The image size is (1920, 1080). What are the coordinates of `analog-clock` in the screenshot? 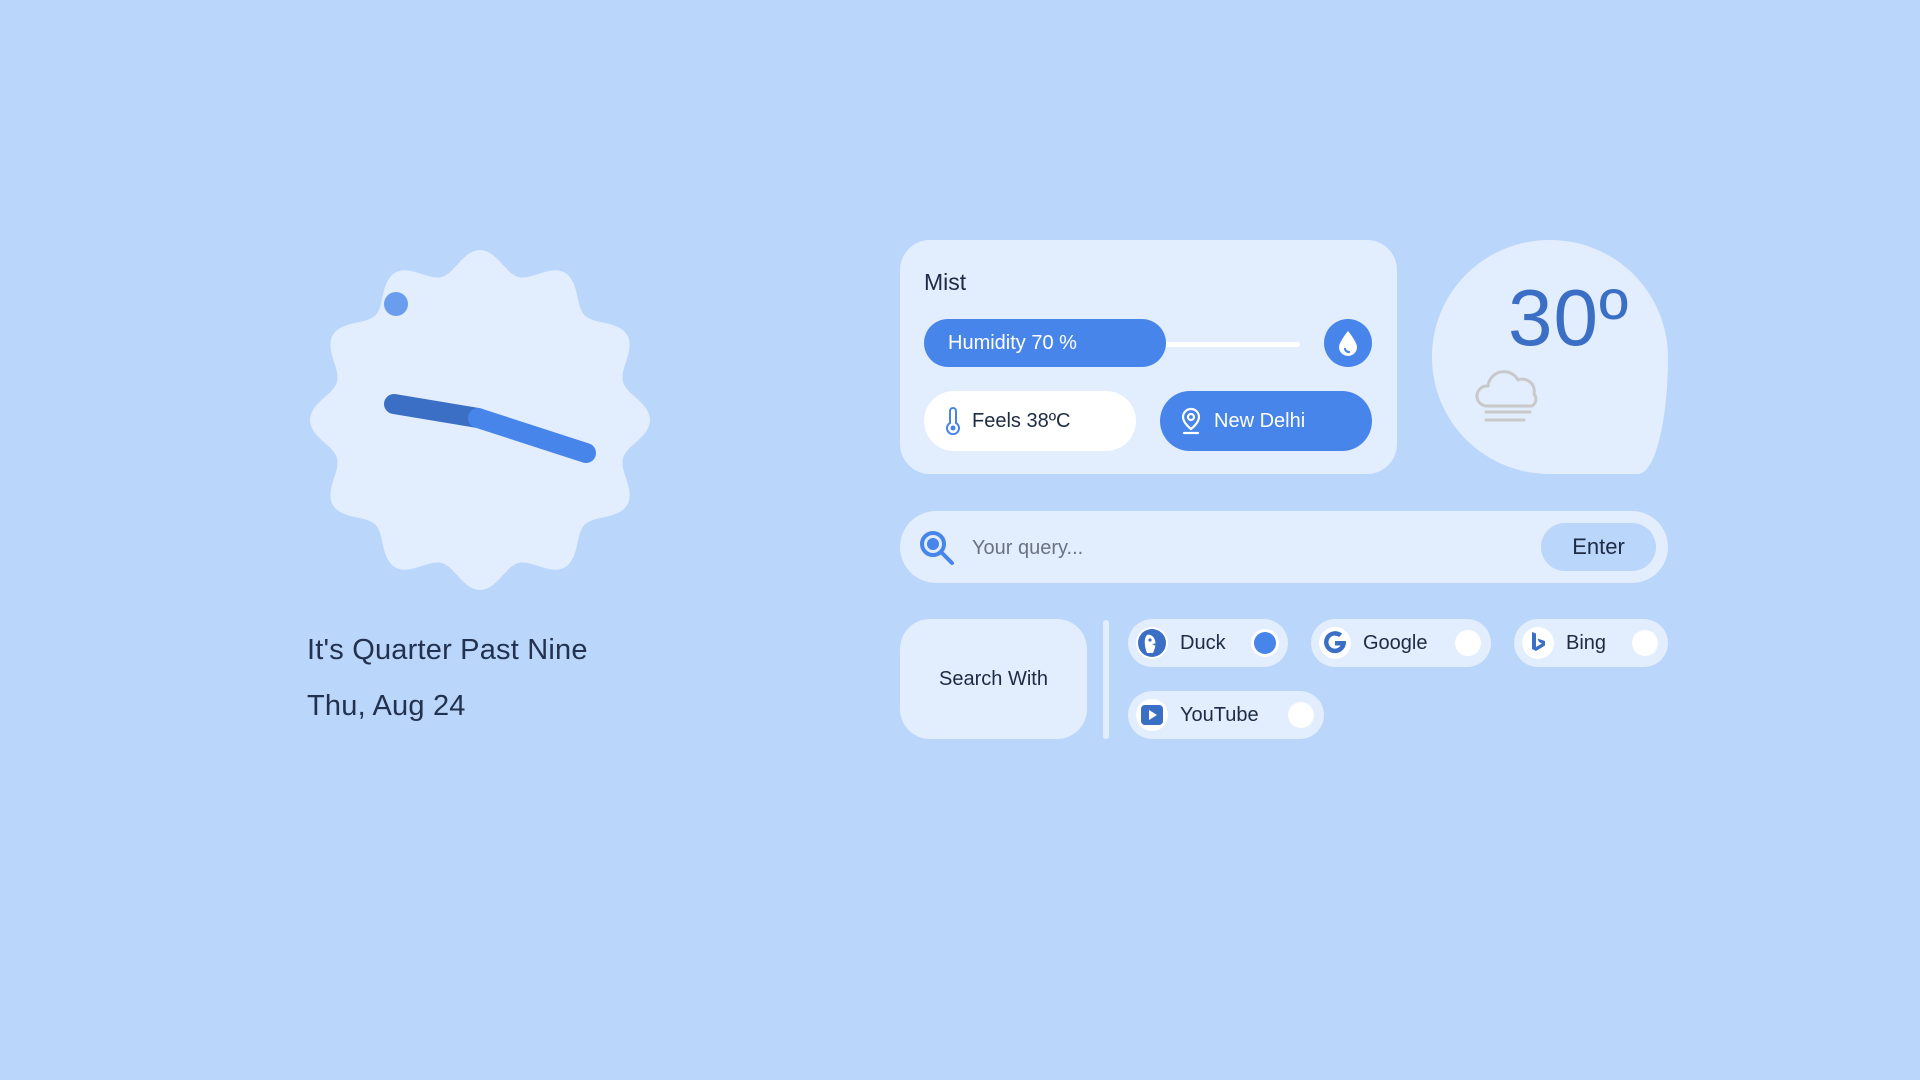 It's located at (480, 420).